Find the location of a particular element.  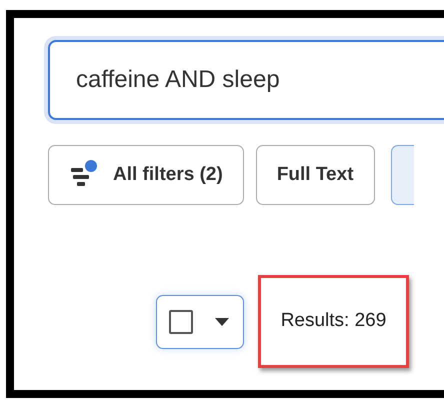

caret-icon is located at coordinates (222, 322).